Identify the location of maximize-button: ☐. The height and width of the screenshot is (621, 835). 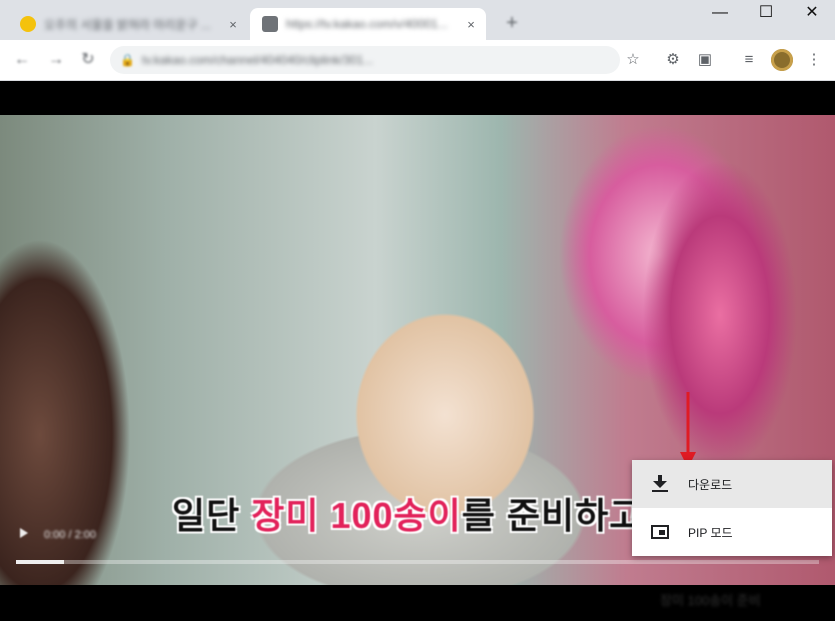
(766, 13).